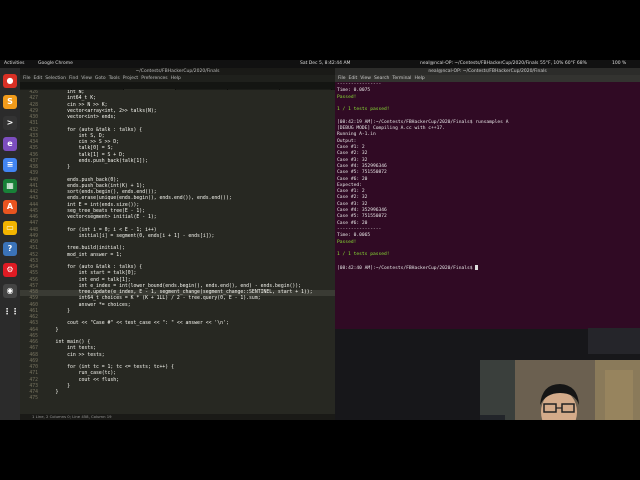 Image resolution: width=640 pixels, height=480 pixels. I want to click on clock: Sat Dec 5, 8:42:44 AM, so click(325, 64).